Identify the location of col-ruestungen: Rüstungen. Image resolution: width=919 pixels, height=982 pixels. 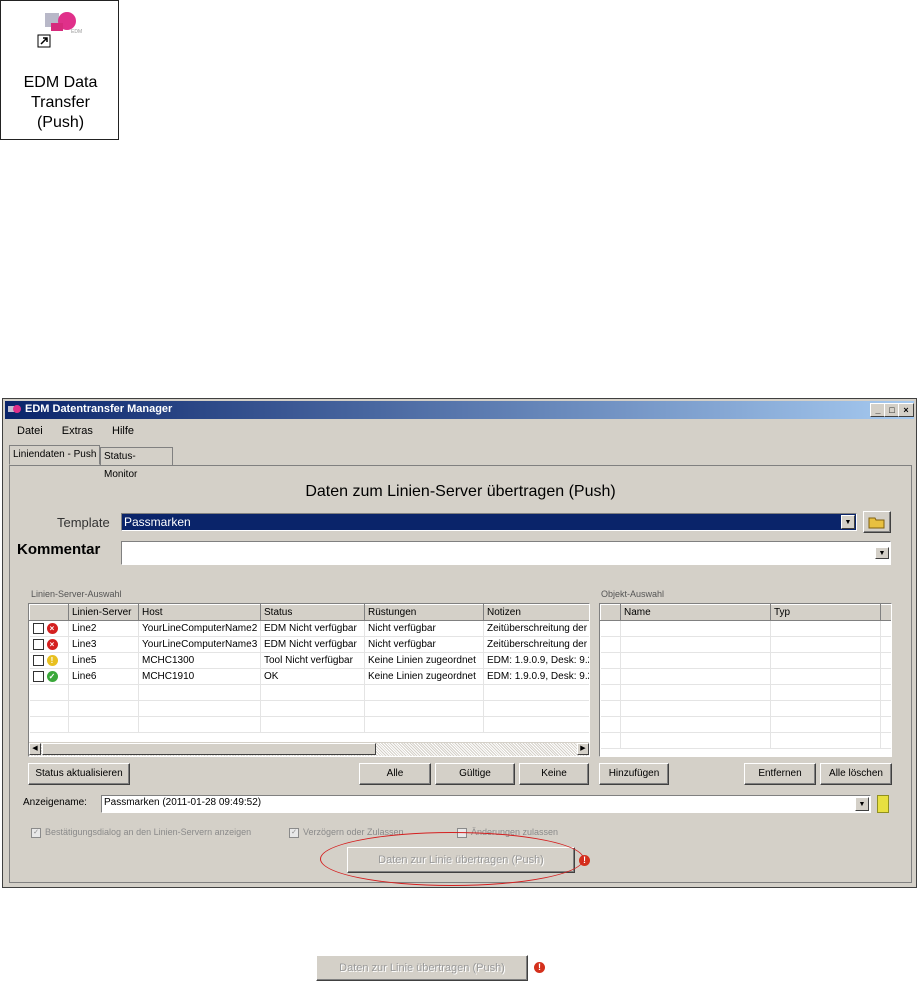
(424, 612).